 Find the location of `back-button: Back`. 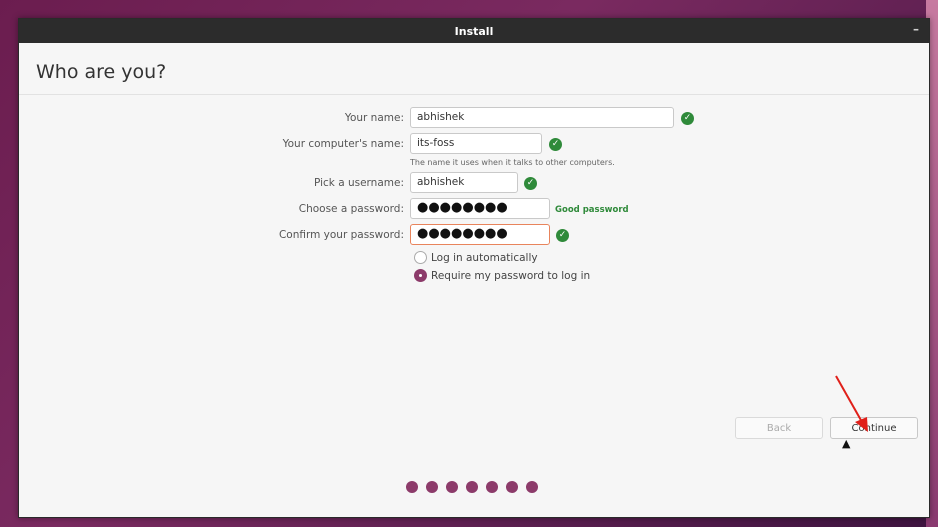

back-button: Back is located at coordinates (779, 428).